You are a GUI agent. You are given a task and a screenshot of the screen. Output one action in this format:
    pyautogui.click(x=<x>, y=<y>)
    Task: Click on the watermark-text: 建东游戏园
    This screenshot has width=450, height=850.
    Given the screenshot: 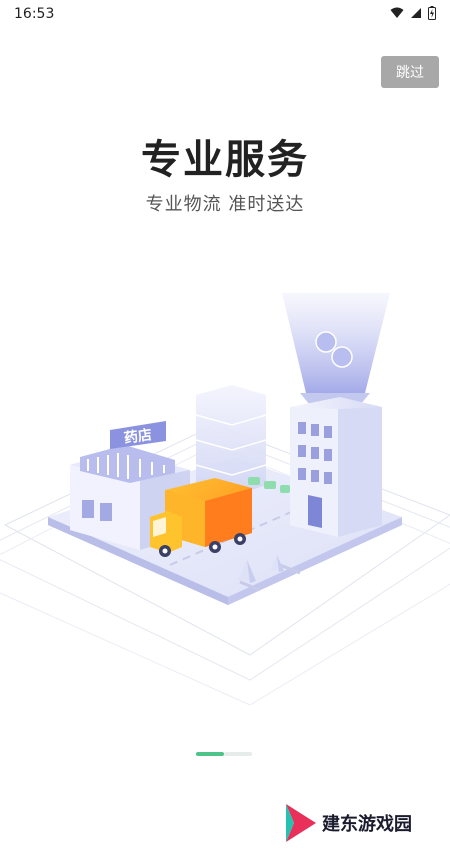 What is the action you would take?
    pyautogui.click(x=367, y=824)
    